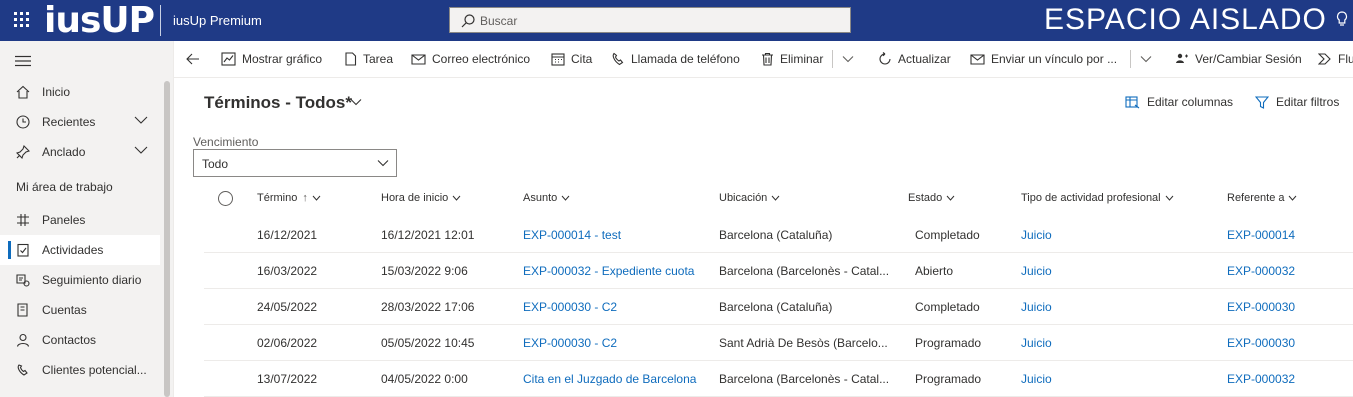  I want to click on app-name: iusUp Premium, so click(217, 20).